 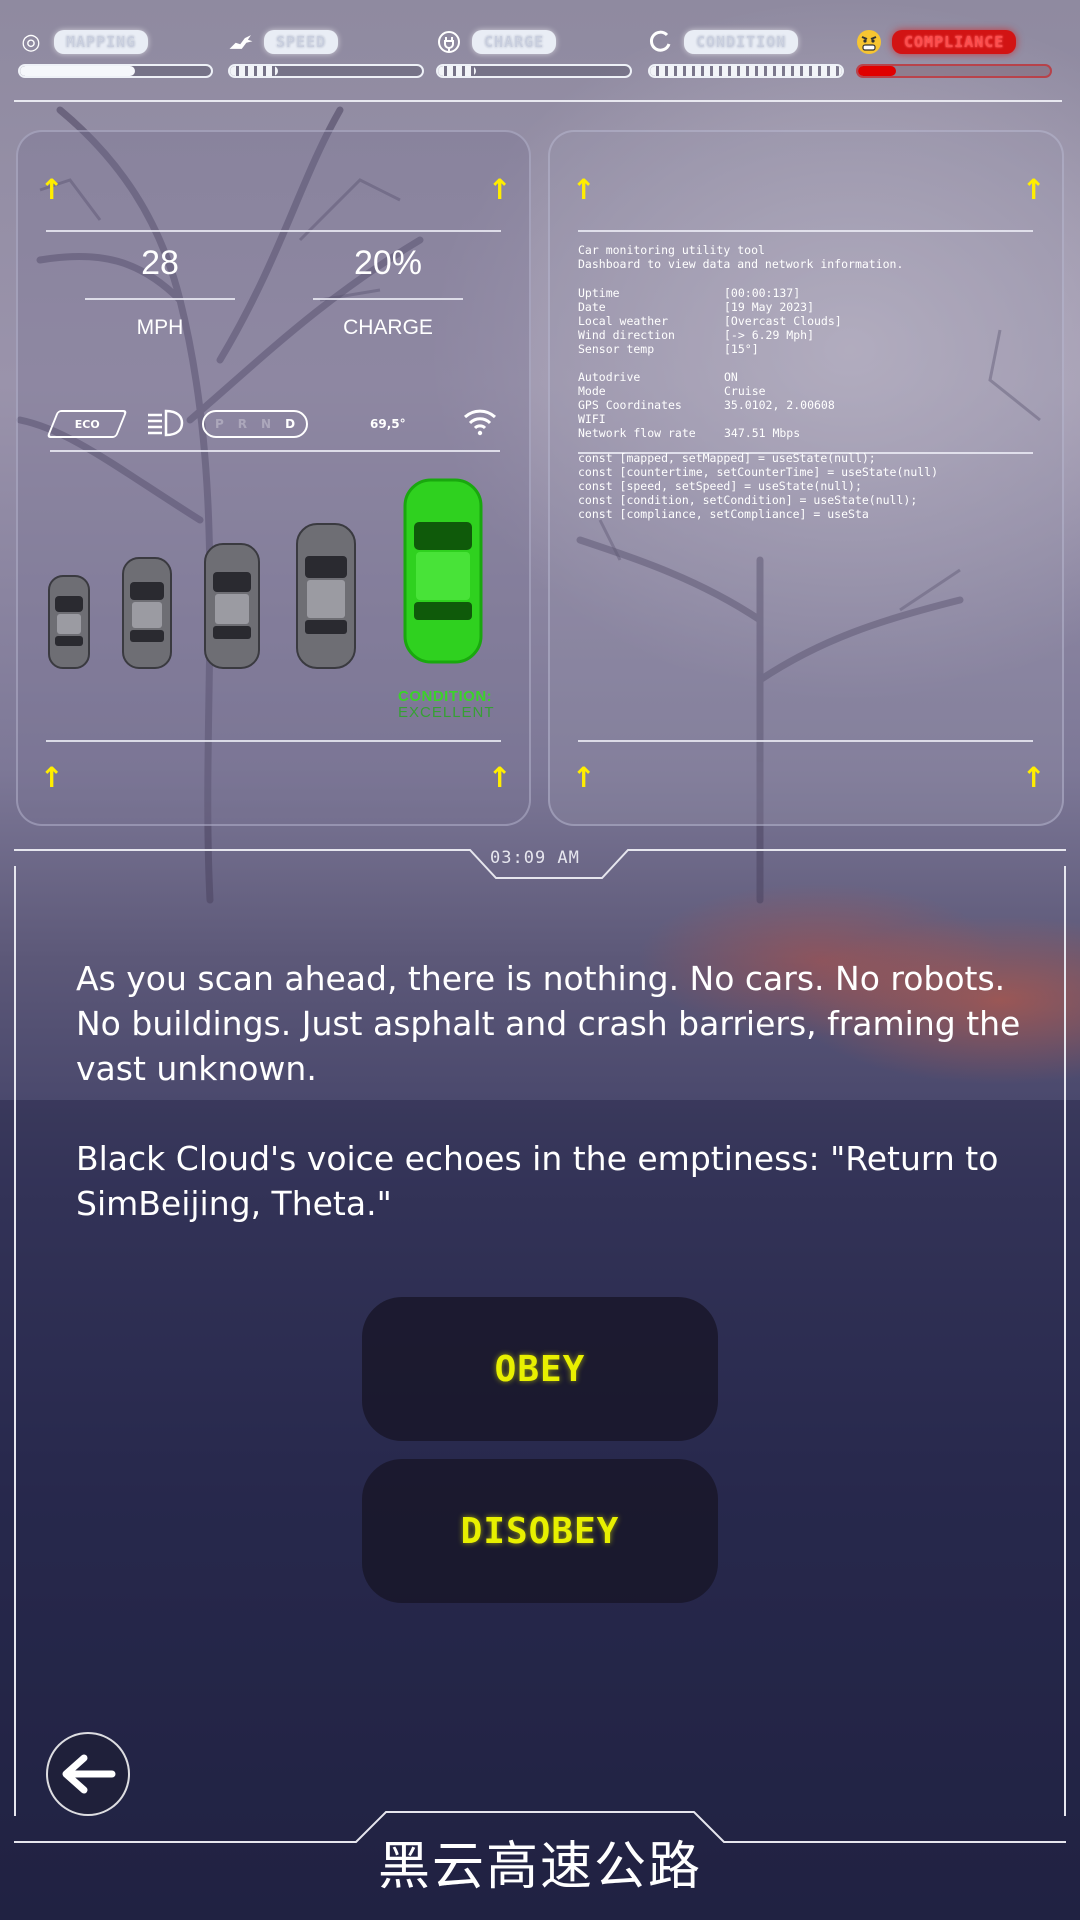 I want to click on info-value: [-> 6.29 Mph], so click(x=769, y=335).